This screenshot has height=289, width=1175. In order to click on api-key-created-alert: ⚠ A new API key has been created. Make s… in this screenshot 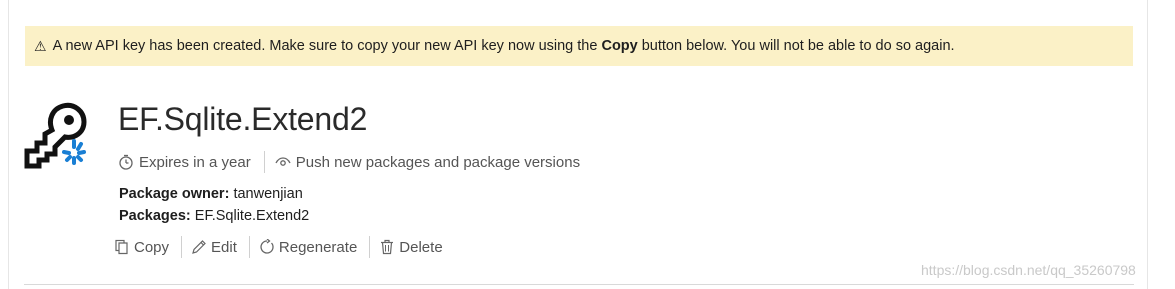, I will do `click(579, 46)`.